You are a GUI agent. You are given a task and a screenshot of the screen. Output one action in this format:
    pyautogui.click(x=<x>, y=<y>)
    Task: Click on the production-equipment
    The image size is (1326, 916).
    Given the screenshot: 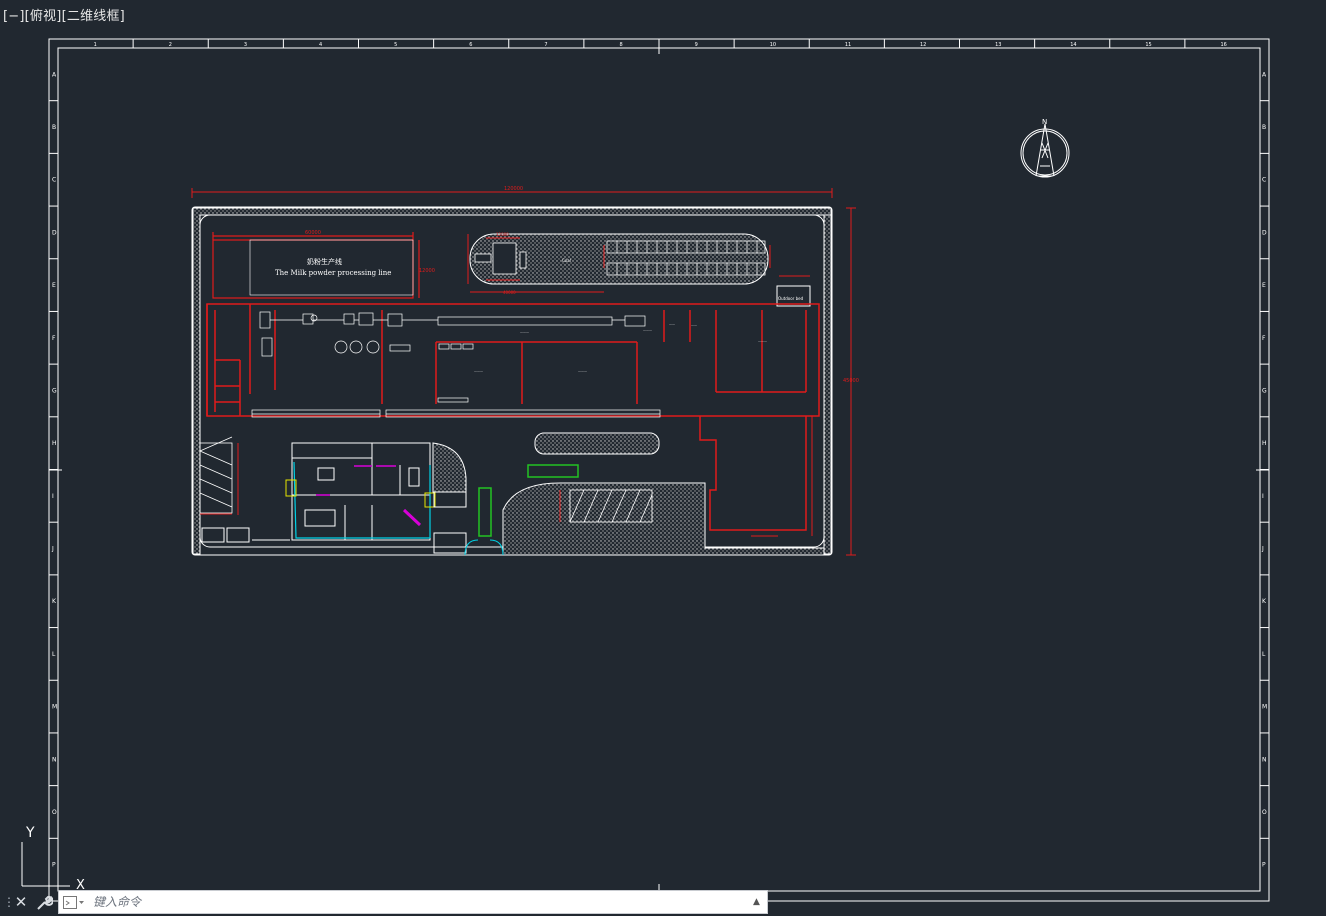 What is the action you would take?
    pyautogui.click(x=456, y=364)
    